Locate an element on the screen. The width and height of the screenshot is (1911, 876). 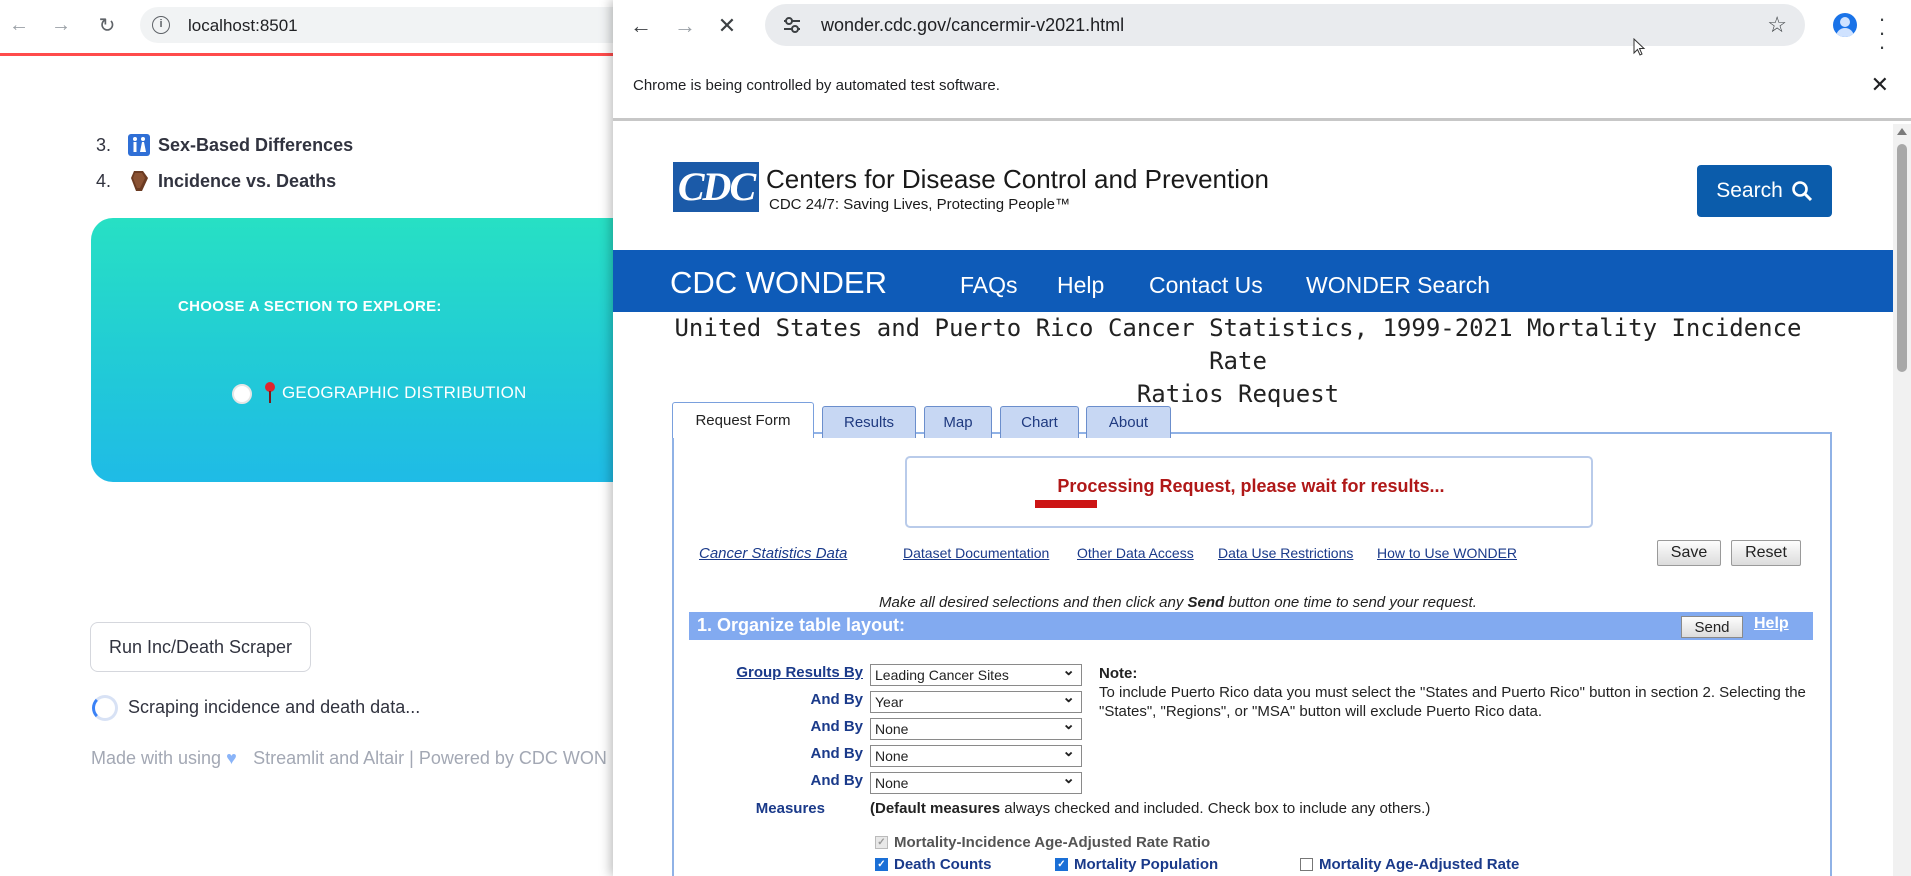
list-number: 4. is located at coordinates (104, 180).